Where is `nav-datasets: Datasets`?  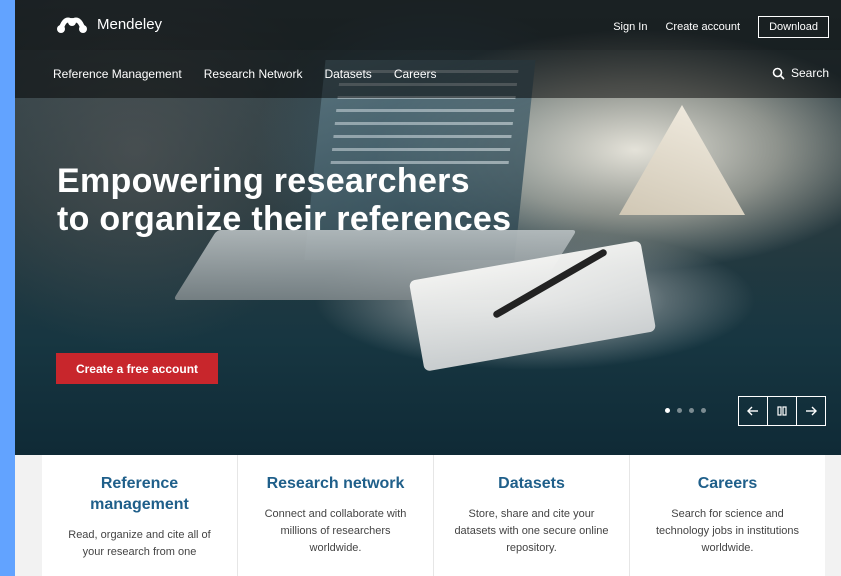
nav-datasets: Datasets is located at coordinates (347, 74).